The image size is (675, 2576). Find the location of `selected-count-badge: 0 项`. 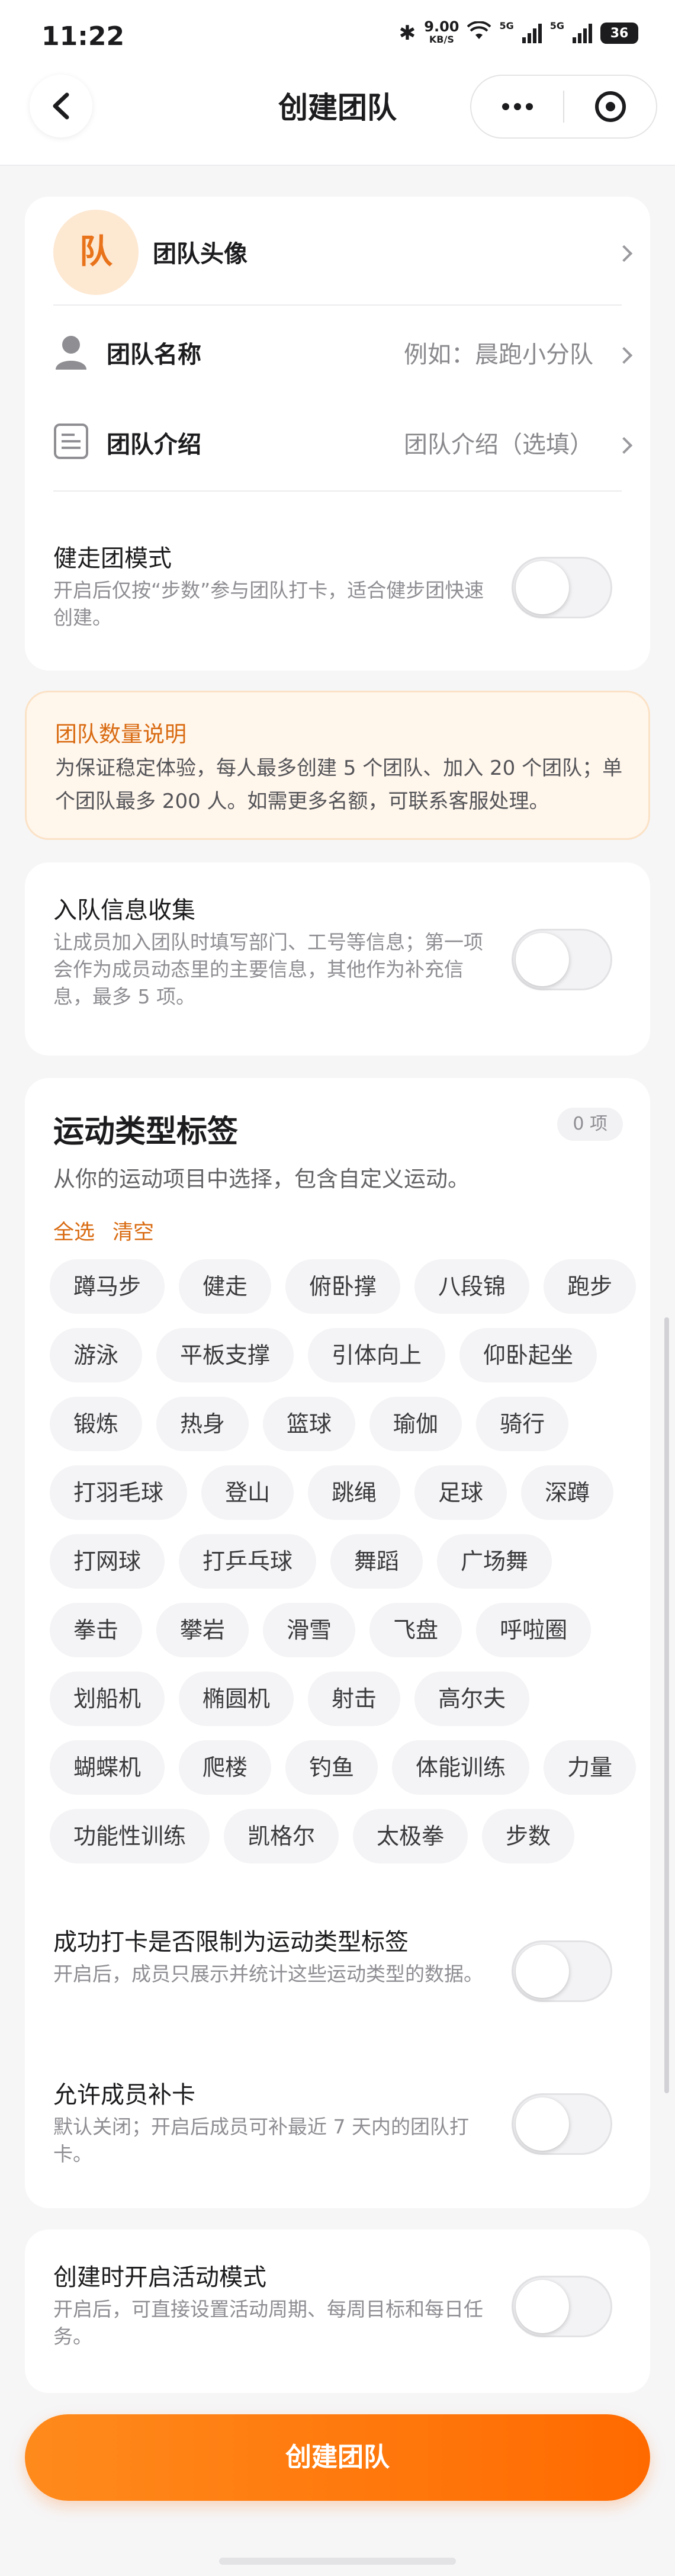

selected-count-badge: 0 项 is located at coordinates (590, 1124).